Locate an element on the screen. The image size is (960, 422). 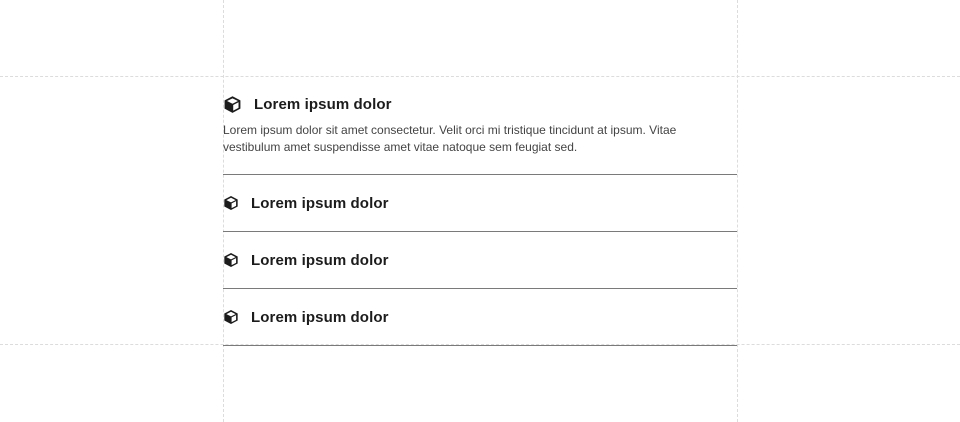
accordion-item-4: Lorem ipsum dolor is located at coordinates (480, 317).